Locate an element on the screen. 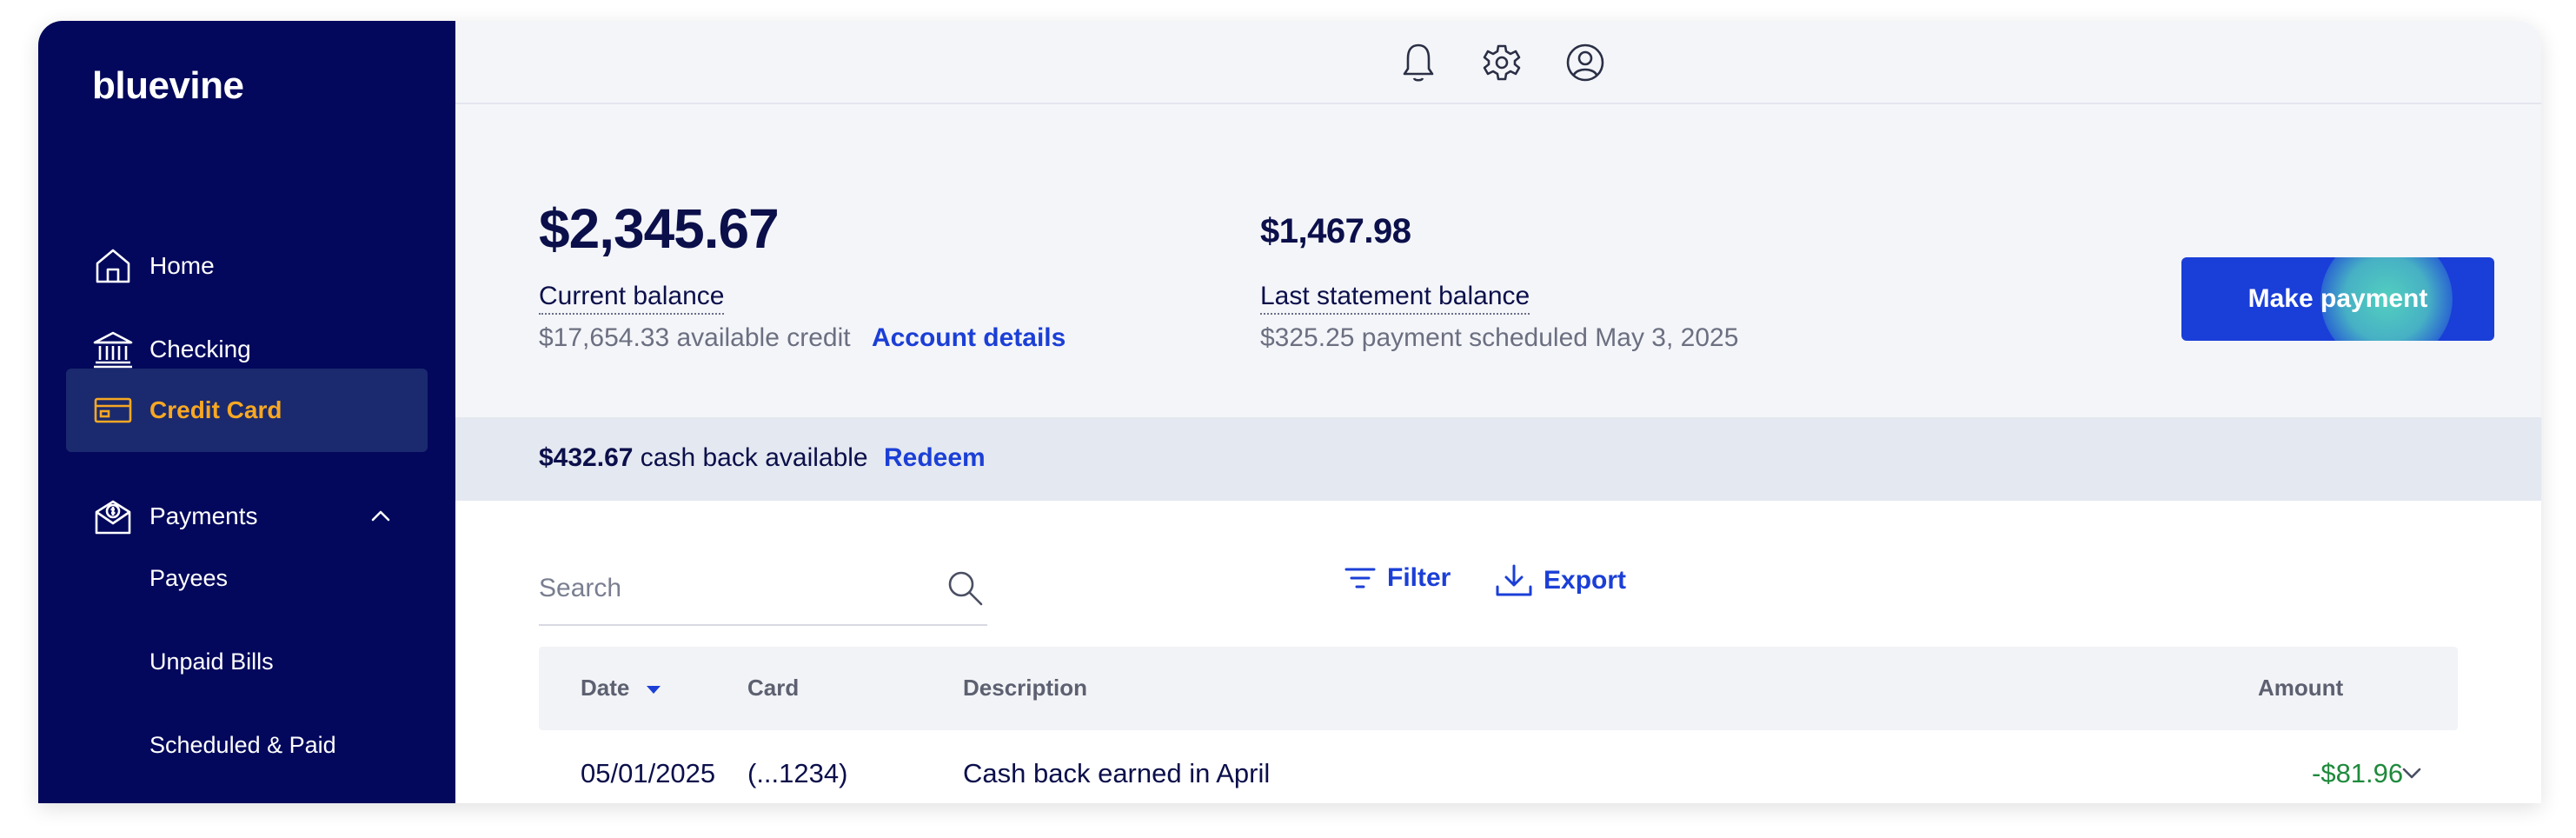  sidebar-item-label: Credit Card is located at coordinates (215, 409).